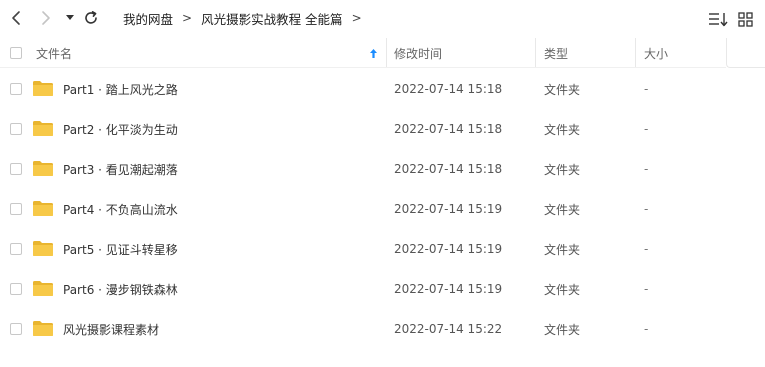 The image size is (765, 367). I want to click on select-all-checkbox, so click(16, 53).